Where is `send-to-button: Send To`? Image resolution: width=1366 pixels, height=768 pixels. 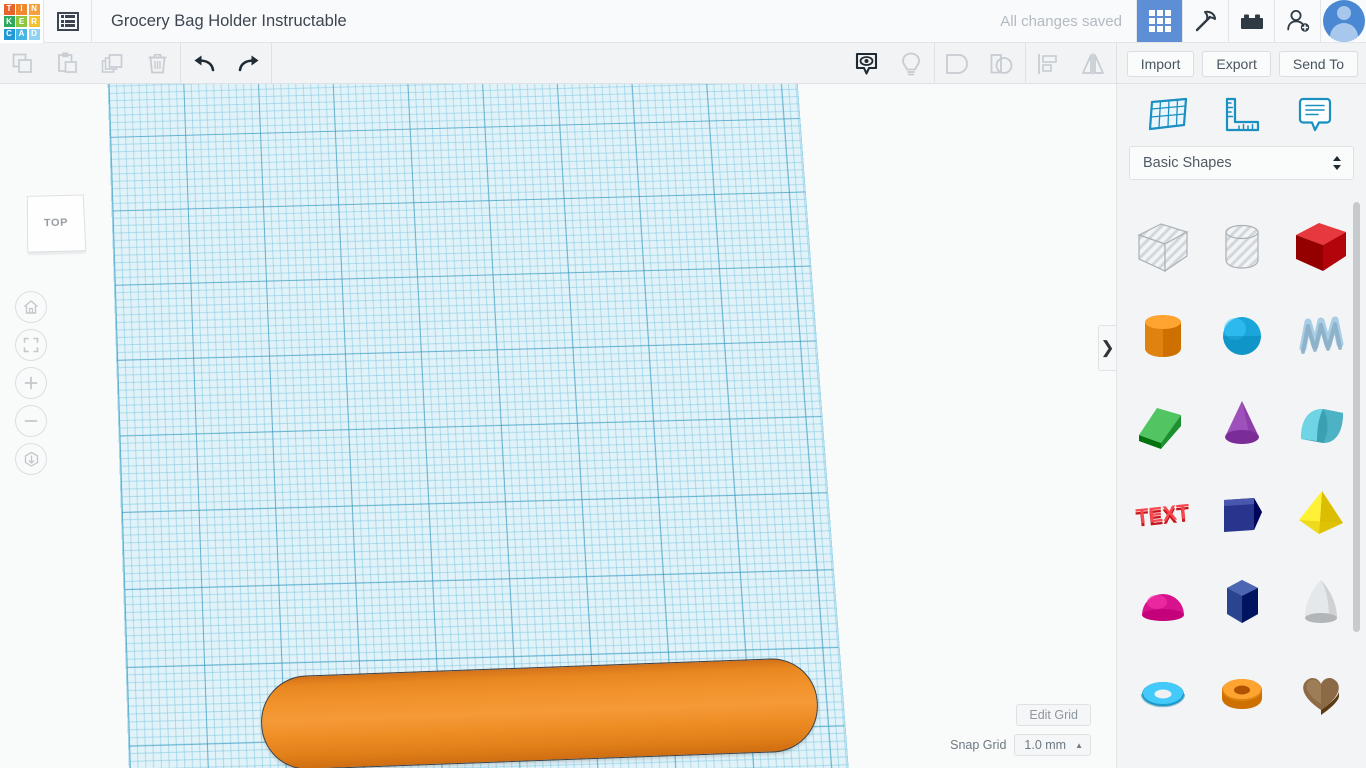 send-to-button: Send To is located at coordinates (1318, 63).